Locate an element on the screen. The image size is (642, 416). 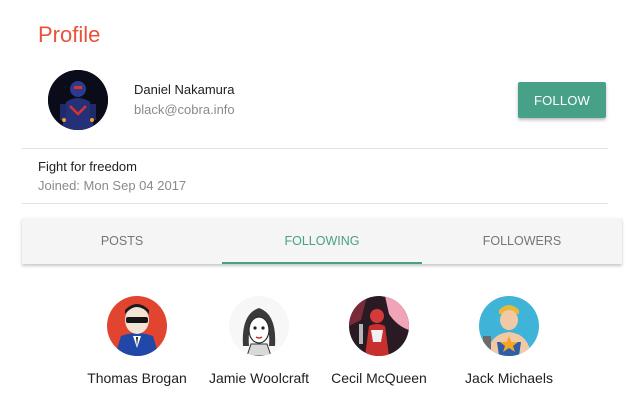
user-email: black@cobra.info is located at coordinates (184, 109).